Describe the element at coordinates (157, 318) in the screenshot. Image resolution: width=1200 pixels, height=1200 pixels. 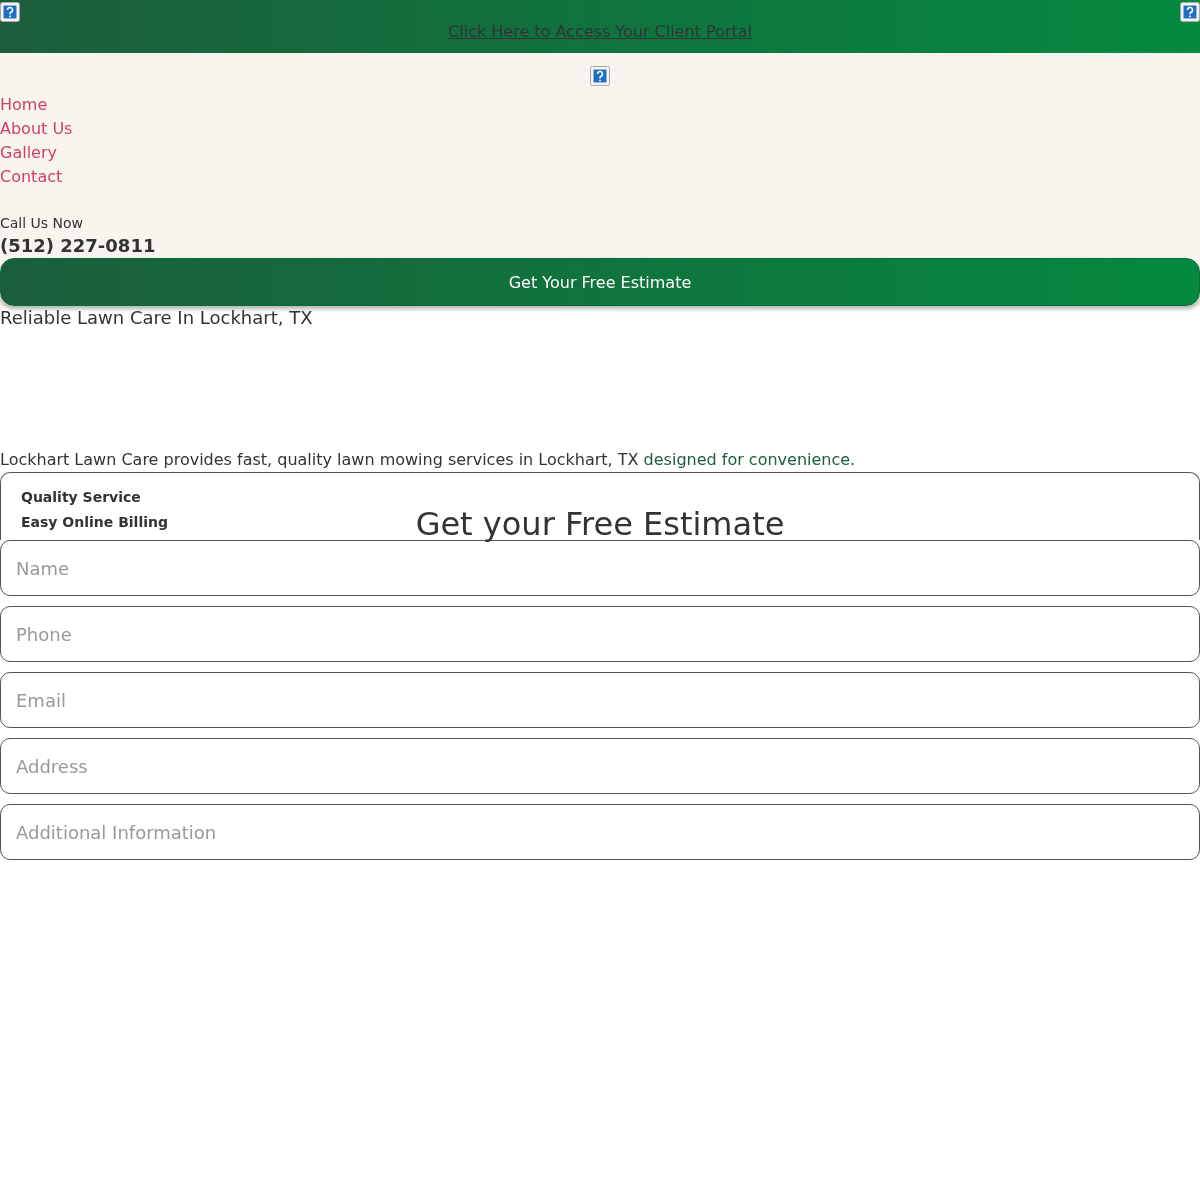
I see `page-heading: Reliable Lawn Care In Lockhart, TX` at that location.